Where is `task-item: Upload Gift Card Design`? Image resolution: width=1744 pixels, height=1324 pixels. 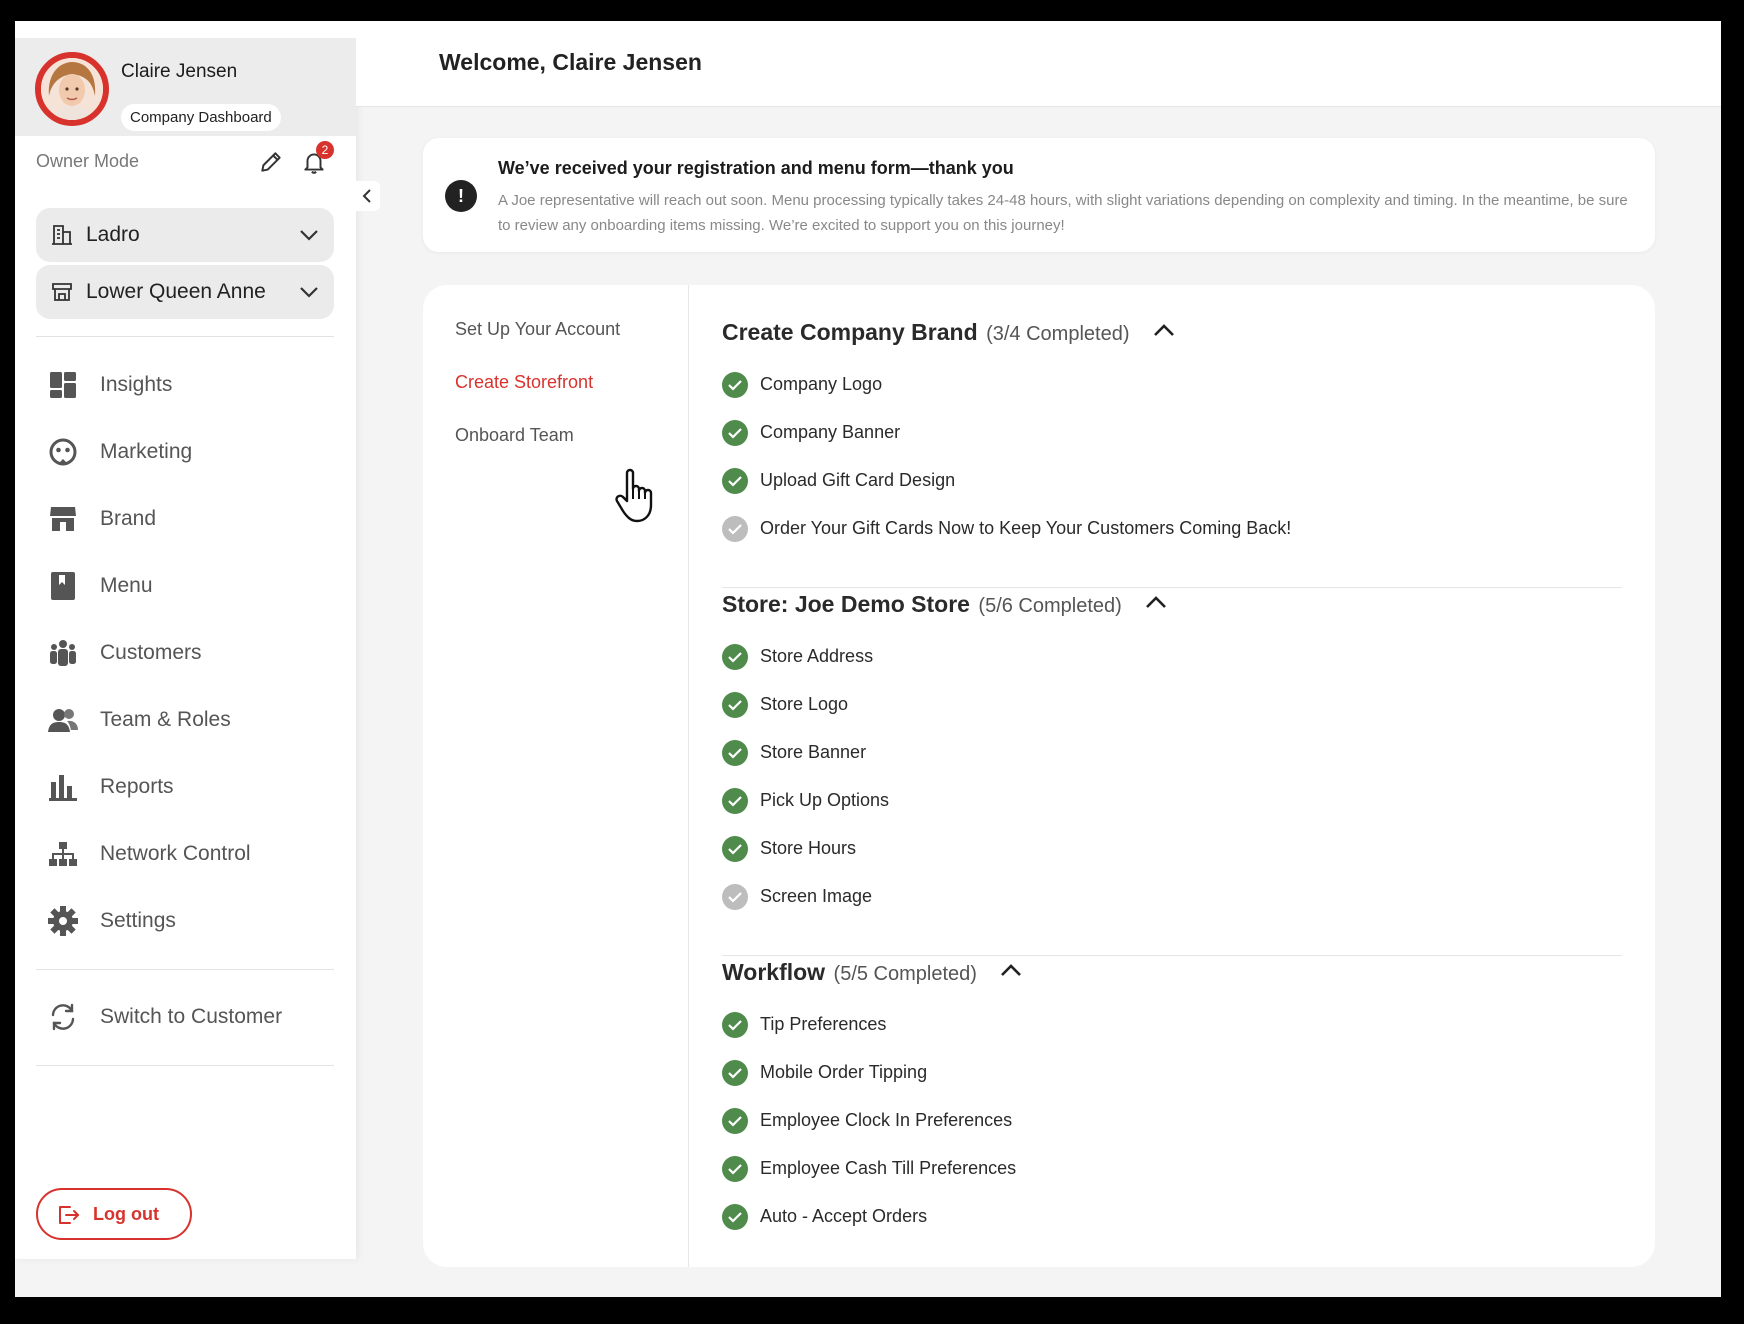
task-item: Upload Gift Card Design is located at coordinates (1172, 481).